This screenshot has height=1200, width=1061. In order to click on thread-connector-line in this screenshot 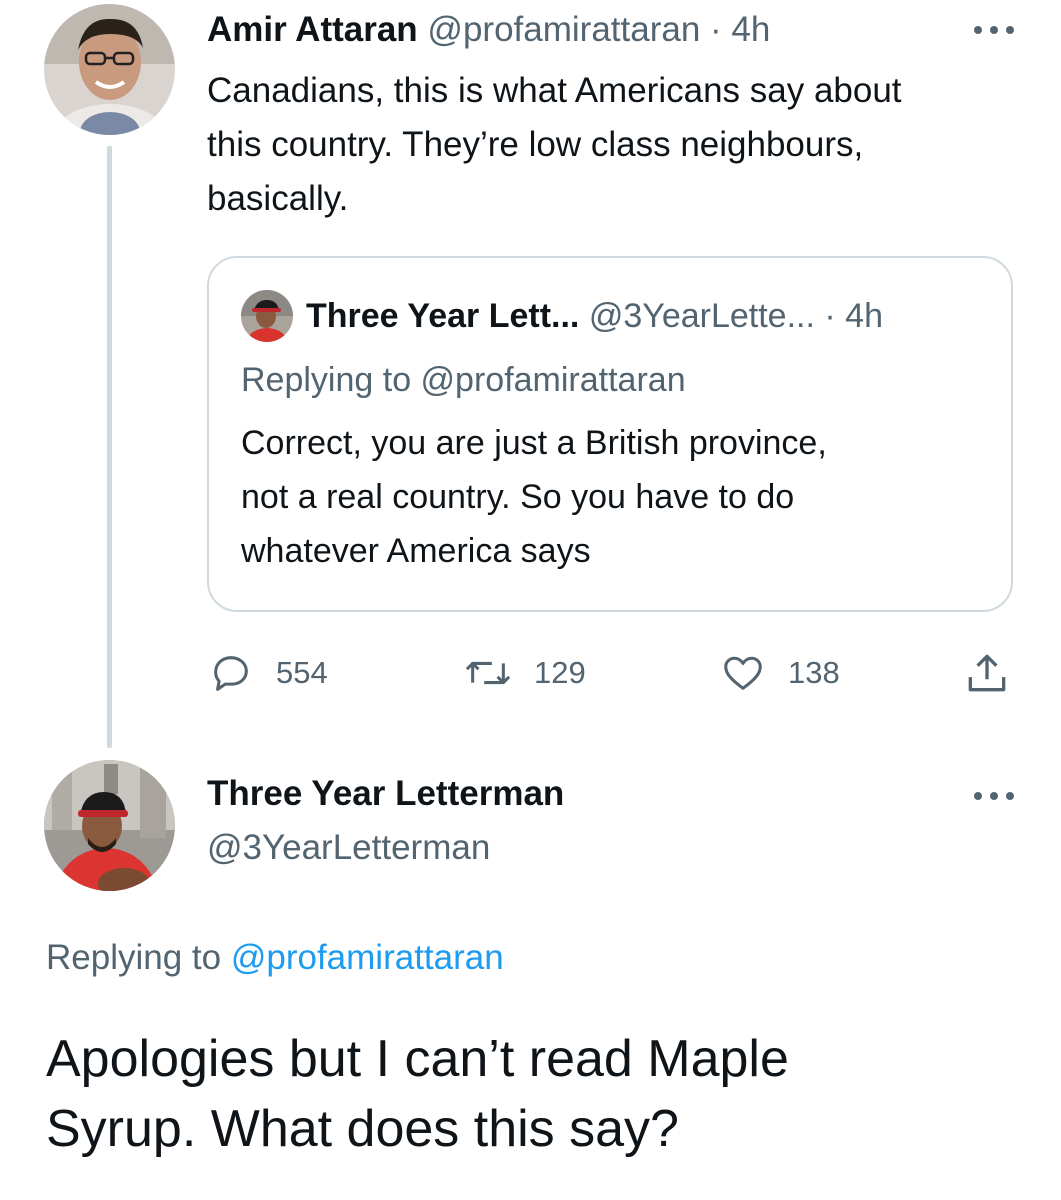, I will do `click(109, 447)`.